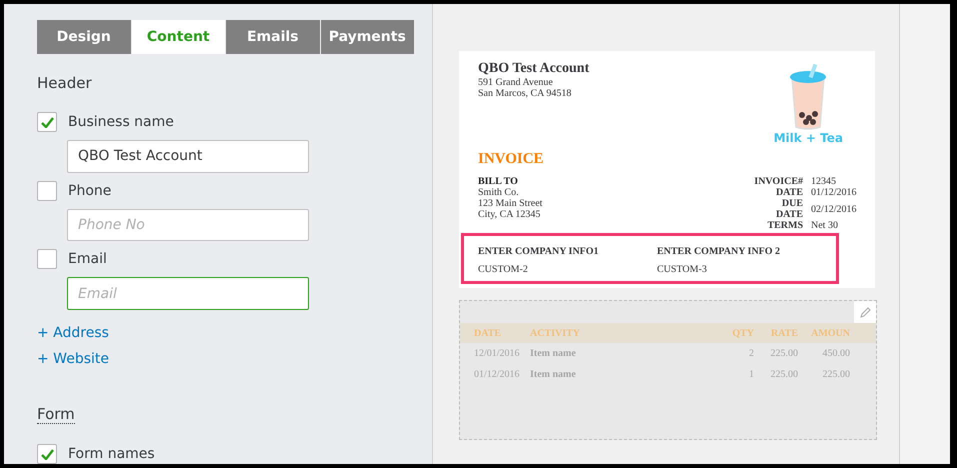 This screenshot has width=957, height=468. I want to click on company-name: QBO Test Account, so click(534, 69).